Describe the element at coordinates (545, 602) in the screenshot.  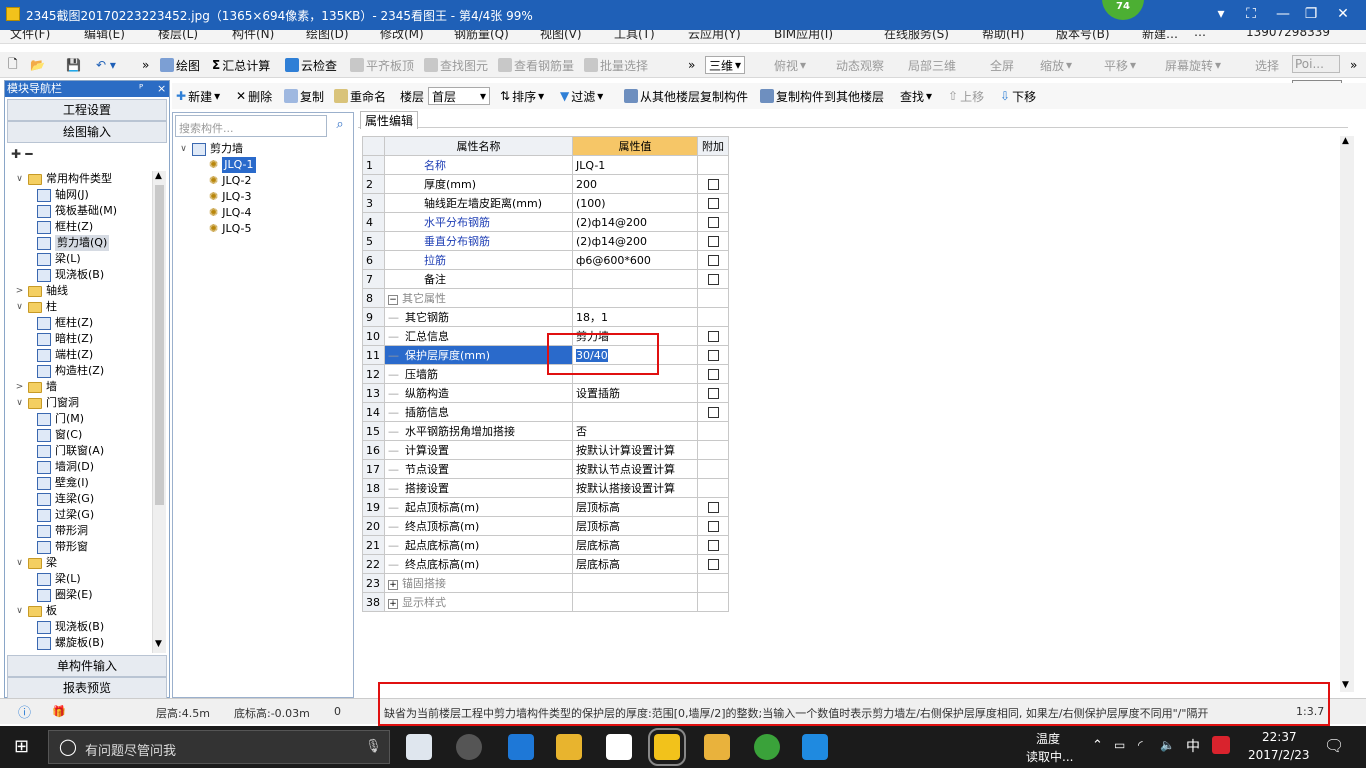
I see `property-row: 38 + 显示样式` at that location.